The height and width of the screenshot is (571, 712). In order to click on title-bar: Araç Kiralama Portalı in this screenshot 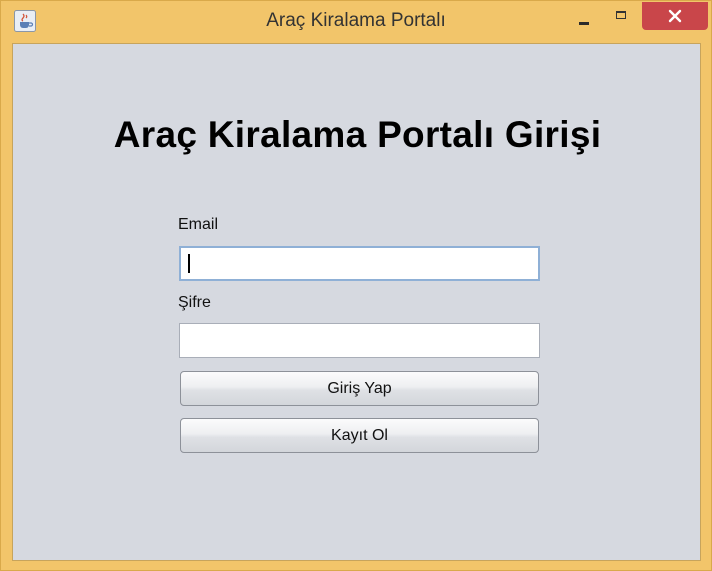, I will do `click(356, 22)`.